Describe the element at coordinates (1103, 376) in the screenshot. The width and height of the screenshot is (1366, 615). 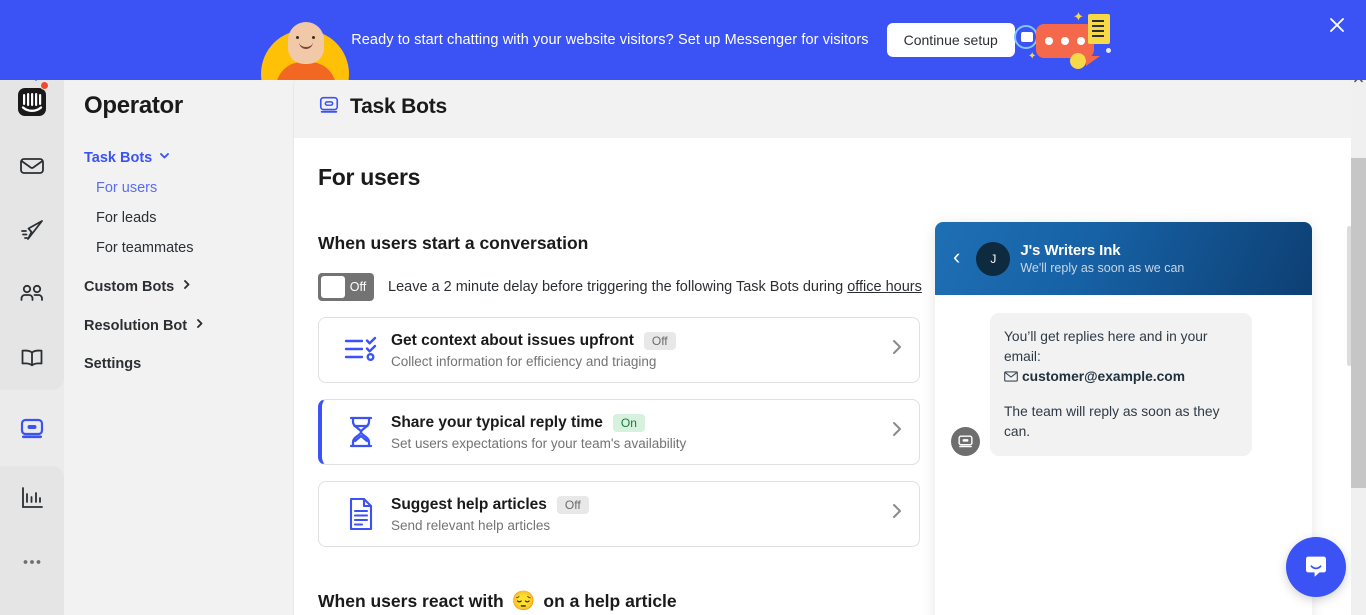
I see `message-email: customer@example.com` at that location.